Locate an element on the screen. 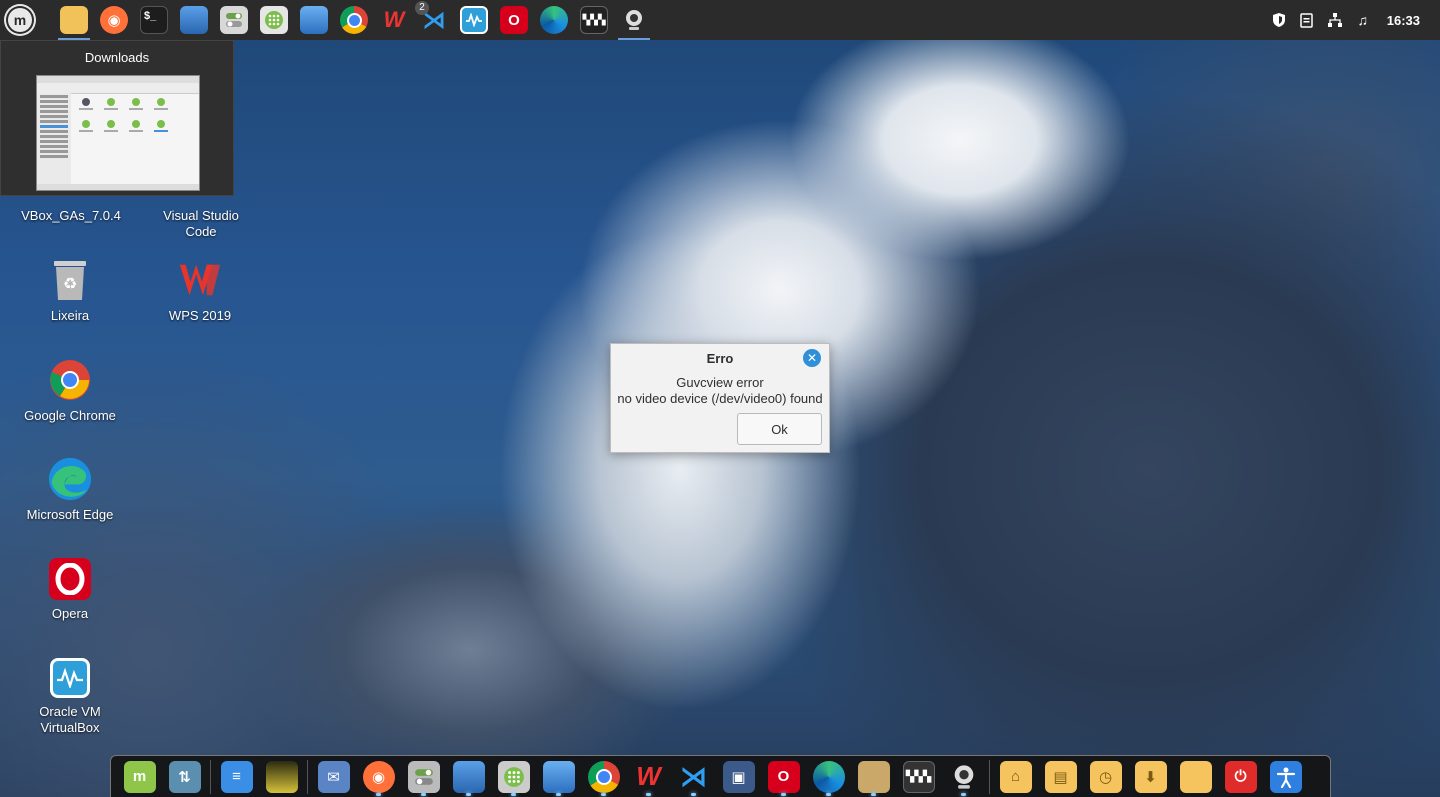  close-icon: ✕ is located at coordinates (812, 358).